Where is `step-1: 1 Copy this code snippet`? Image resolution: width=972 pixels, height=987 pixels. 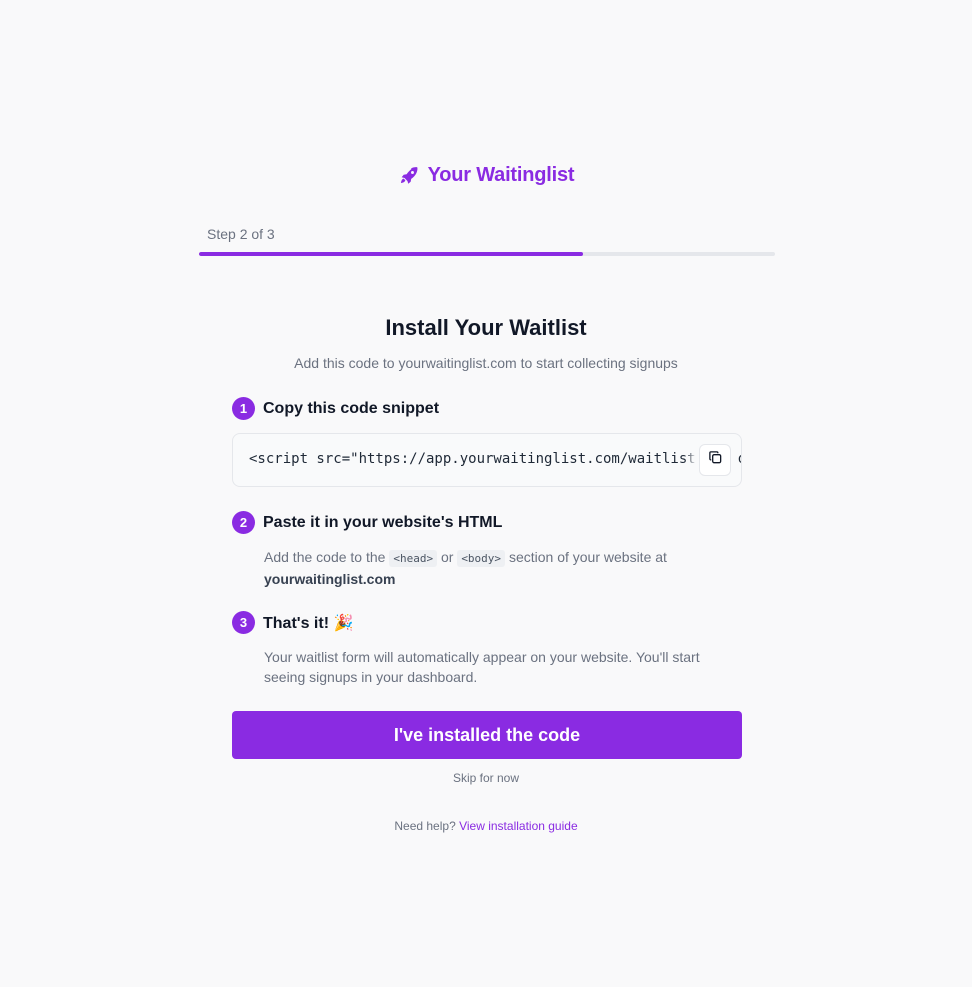 step-1: 1 Copy this code snippet is located at coordinates (487, 408).